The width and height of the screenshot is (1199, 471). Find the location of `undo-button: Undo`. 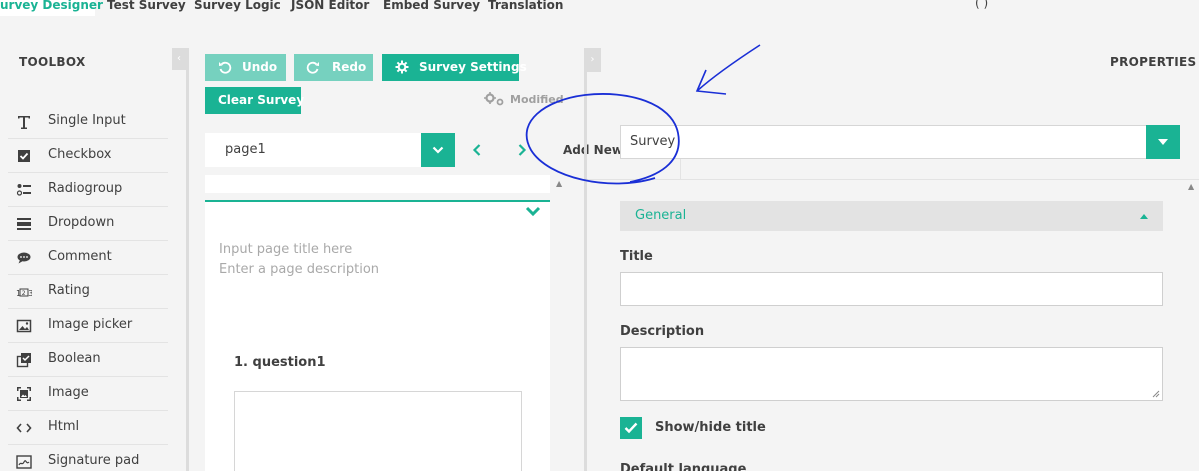

undo-button: Undo is located at coordinates (245, 67).